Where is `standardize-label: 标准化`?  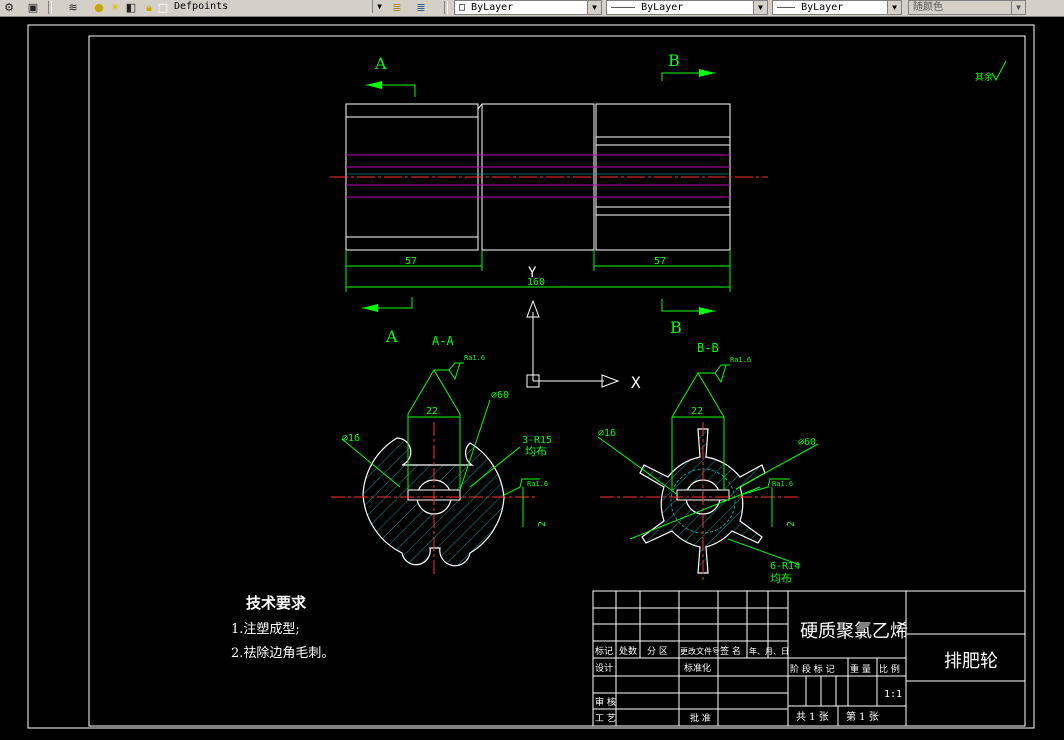 standardize-label: 标准化 is located at coordinates (697, 668).